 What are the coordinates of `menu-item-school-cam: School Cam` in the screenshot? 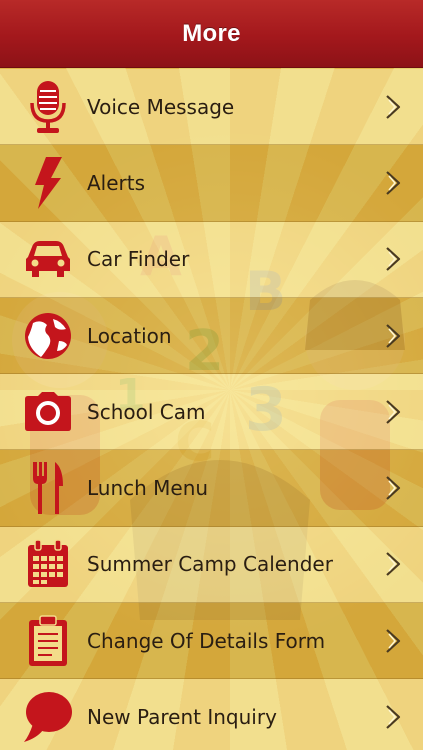 It's located at (211, 412).